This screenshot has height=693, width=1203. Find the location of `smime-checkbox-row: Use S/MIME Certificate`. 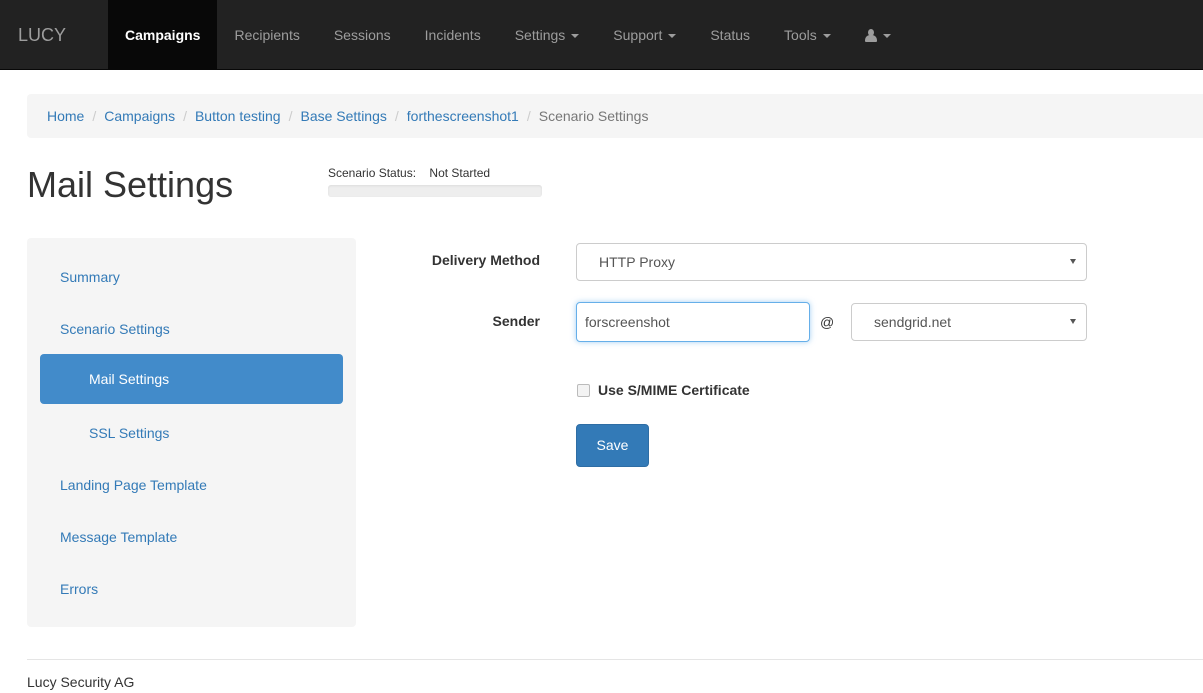

smime-checkbox-row: Use S/MIME Certificate is located at coordinates (663, 390).